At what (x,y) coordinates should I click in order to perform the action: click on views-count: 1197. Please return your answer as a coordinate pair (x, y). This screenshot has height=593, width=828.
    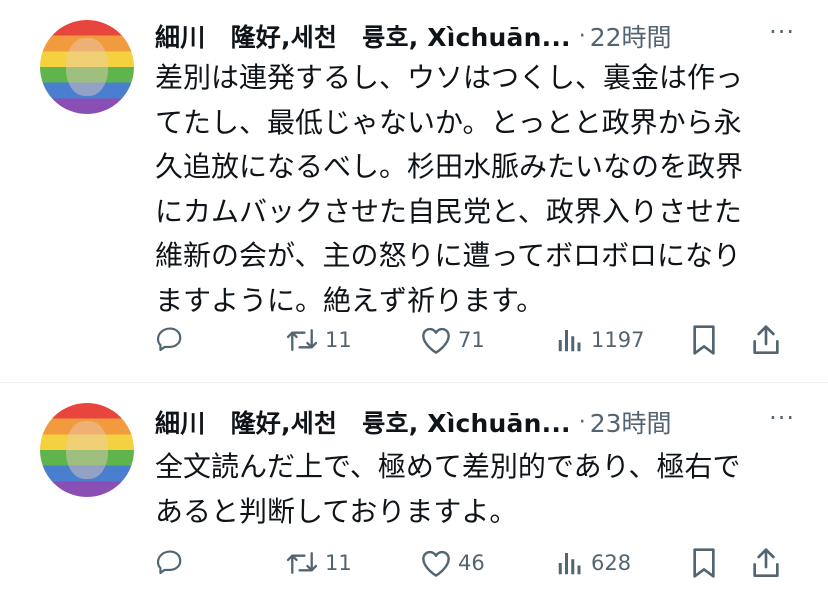
    Looking at the image, I should click on (618, 340).